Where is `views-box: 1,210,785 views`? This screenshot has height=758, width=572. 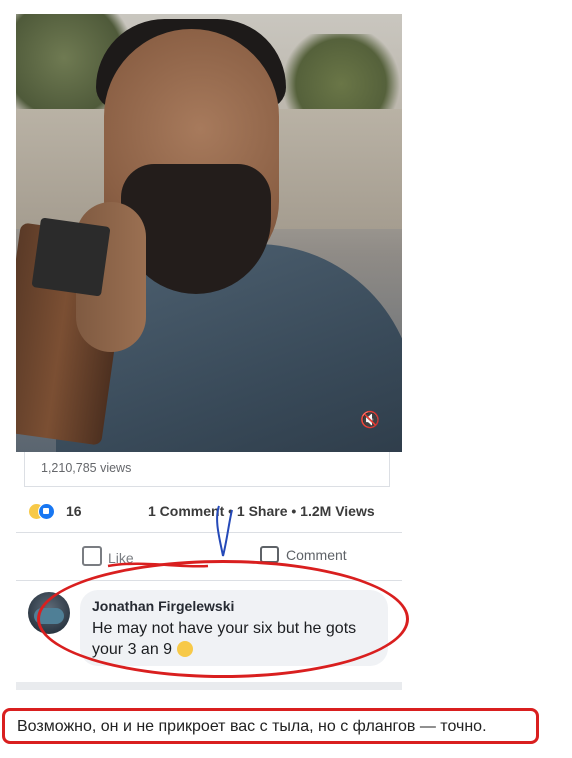 views-box: 1,210,785 views is located at coordinates (207, 469).